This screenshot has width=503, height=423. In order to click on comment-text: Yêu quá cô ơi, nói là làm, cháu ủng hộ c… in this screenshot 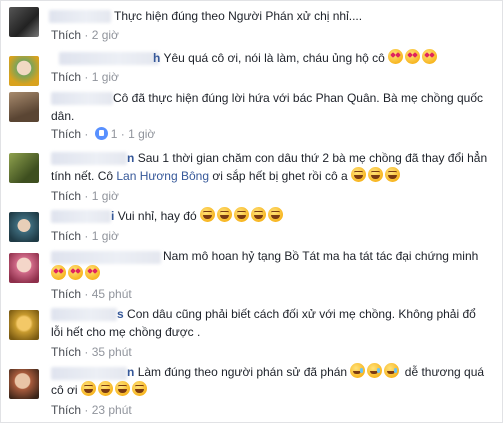, I will do `click(274, 58)`.